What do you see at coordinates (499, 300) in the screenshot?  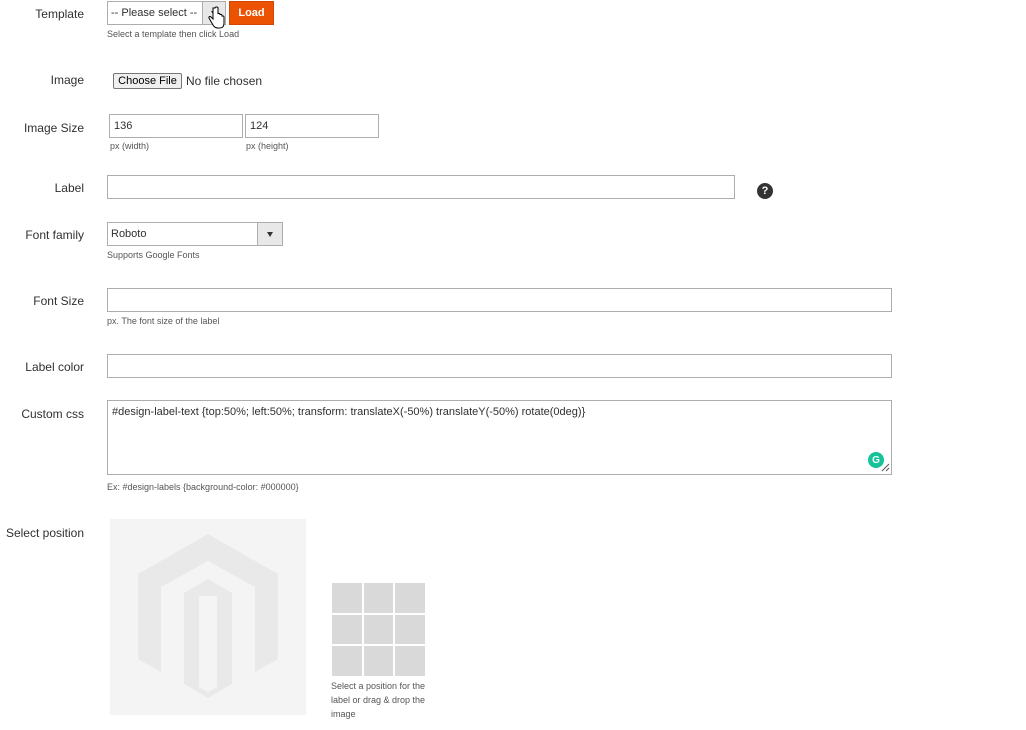 I see `font-size-input` at bounding box center [499, 300].